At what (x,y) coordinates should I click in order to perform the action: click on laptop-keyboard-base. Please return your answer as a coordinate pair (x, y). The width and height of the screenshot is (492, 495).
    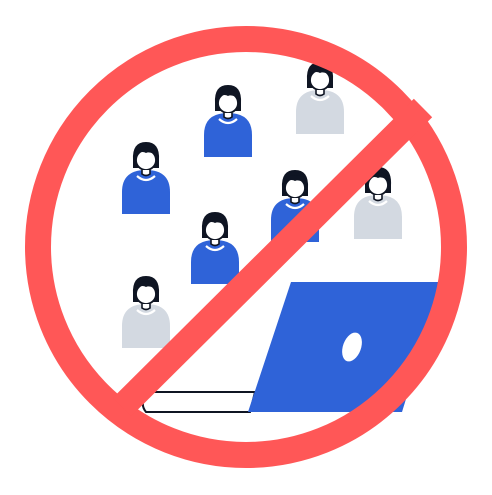
    Looking at the image, I should click on (199, 402).